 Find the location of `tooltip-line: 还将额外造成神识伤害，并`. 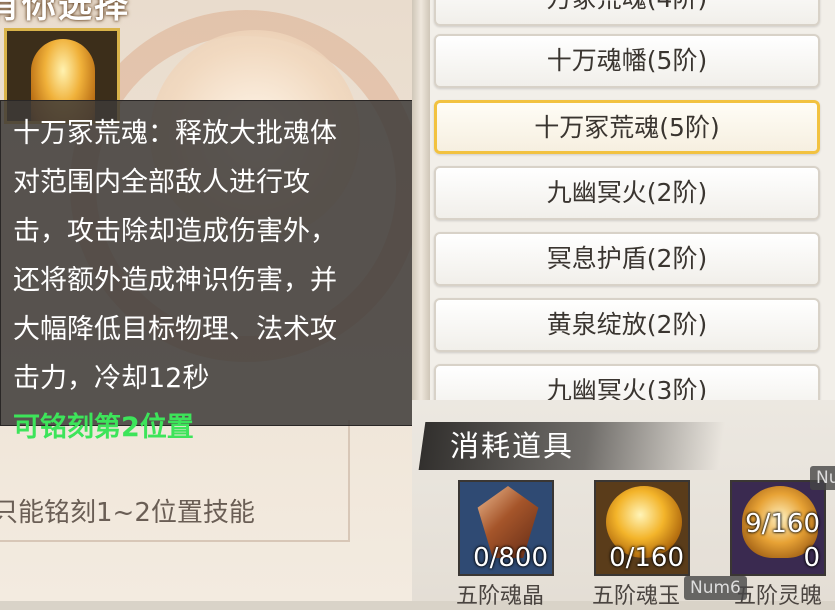

tooltip-line: 还将额外造成神识伤害，并 is located at coordinates (175, 280).